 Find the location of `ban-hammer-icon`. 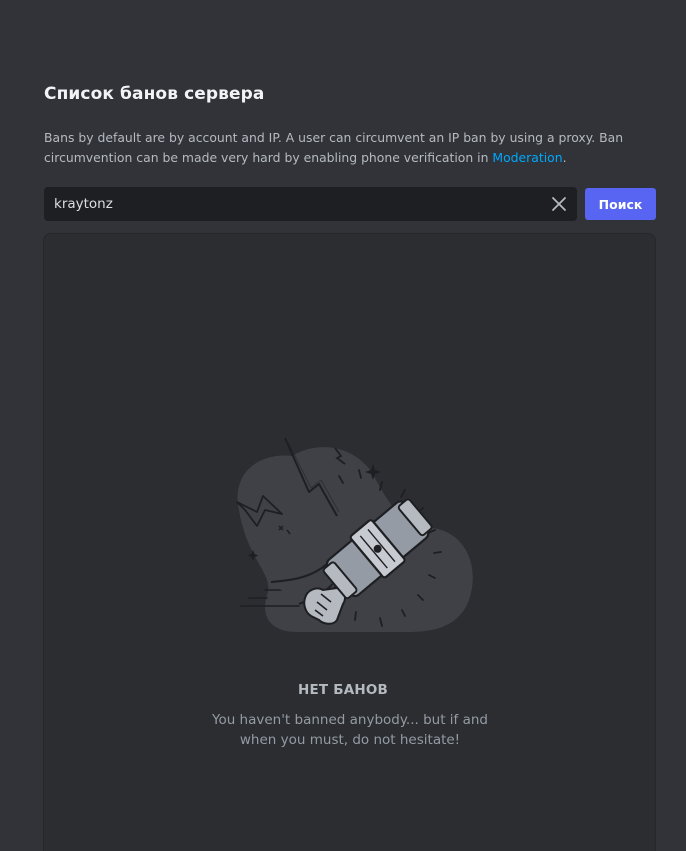

ban-hammer-icon is located at coordinates (354, 534).